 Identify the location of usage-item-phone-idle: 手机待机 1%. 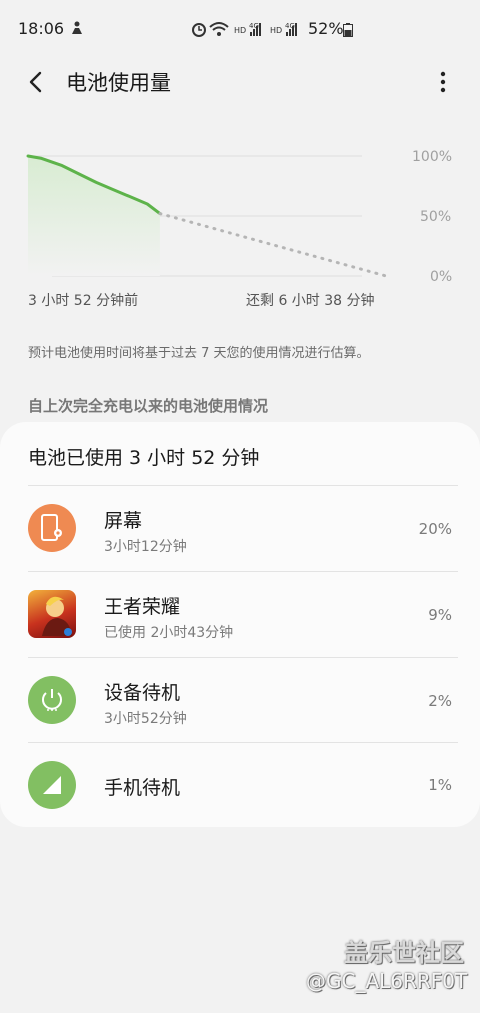
(240, 785).